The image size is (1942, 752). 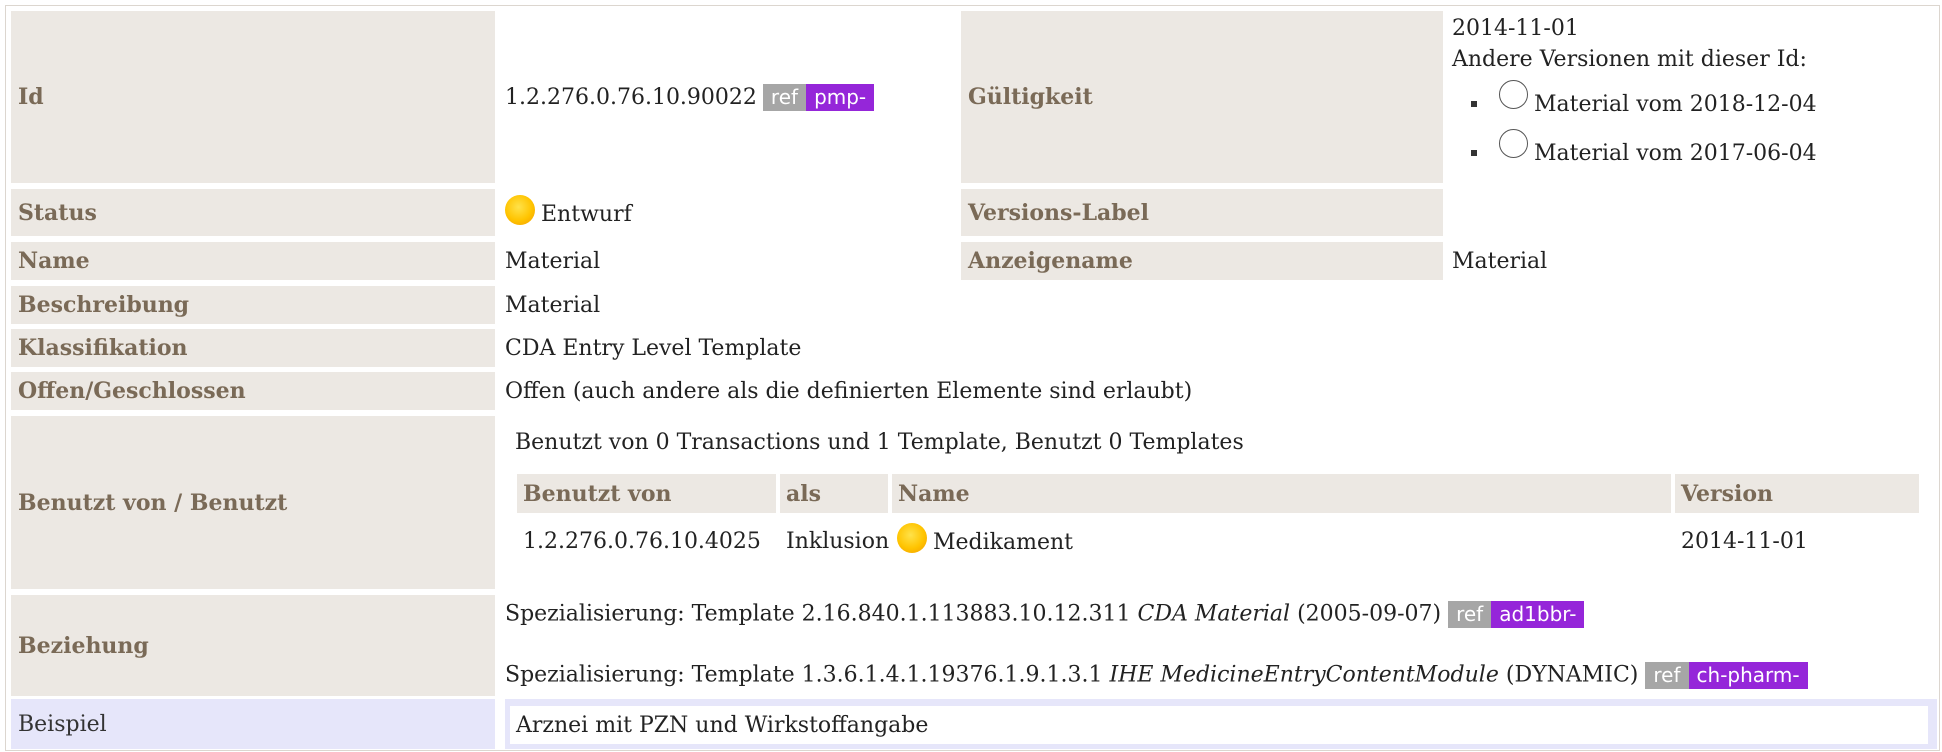 I want to click on id-value: 1.2.276.0.76.10.90022 ref pmp-, so click(x=690, y=97).